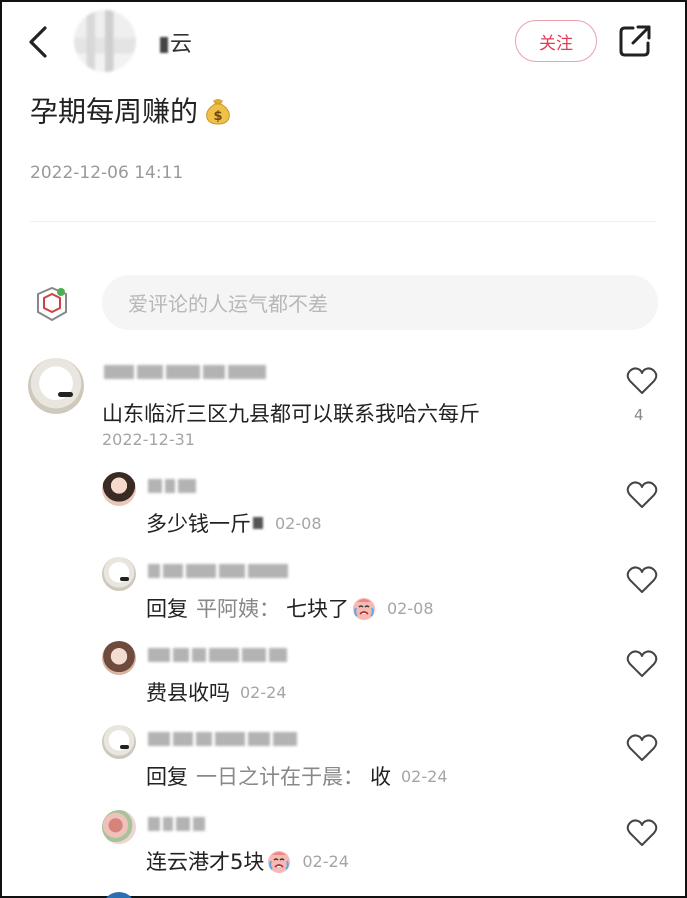  Describe the element at coordinates (52, 304) in the screenshot. I see `user-avatar-icon` at that location.